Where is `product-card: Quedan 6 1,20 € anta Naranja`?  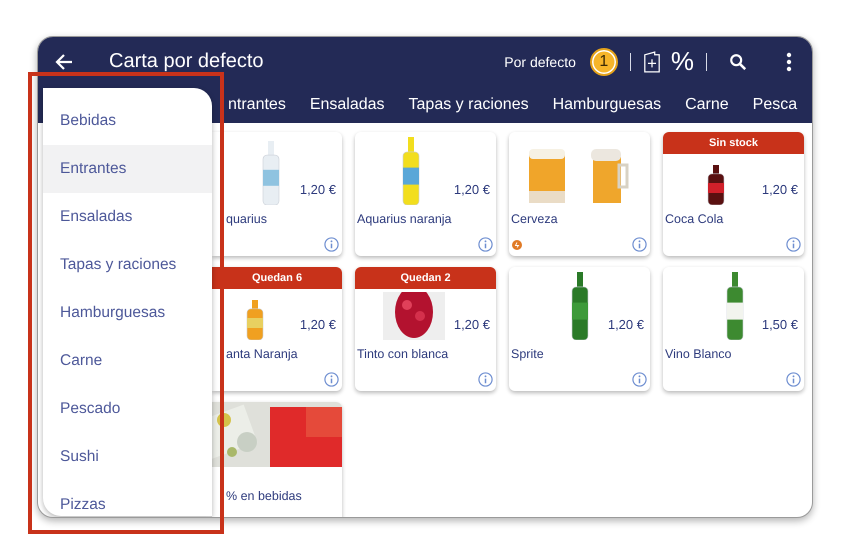
product-card: Quedan 6 1,20 € anta Naranja is located at coordinates (277, 329).